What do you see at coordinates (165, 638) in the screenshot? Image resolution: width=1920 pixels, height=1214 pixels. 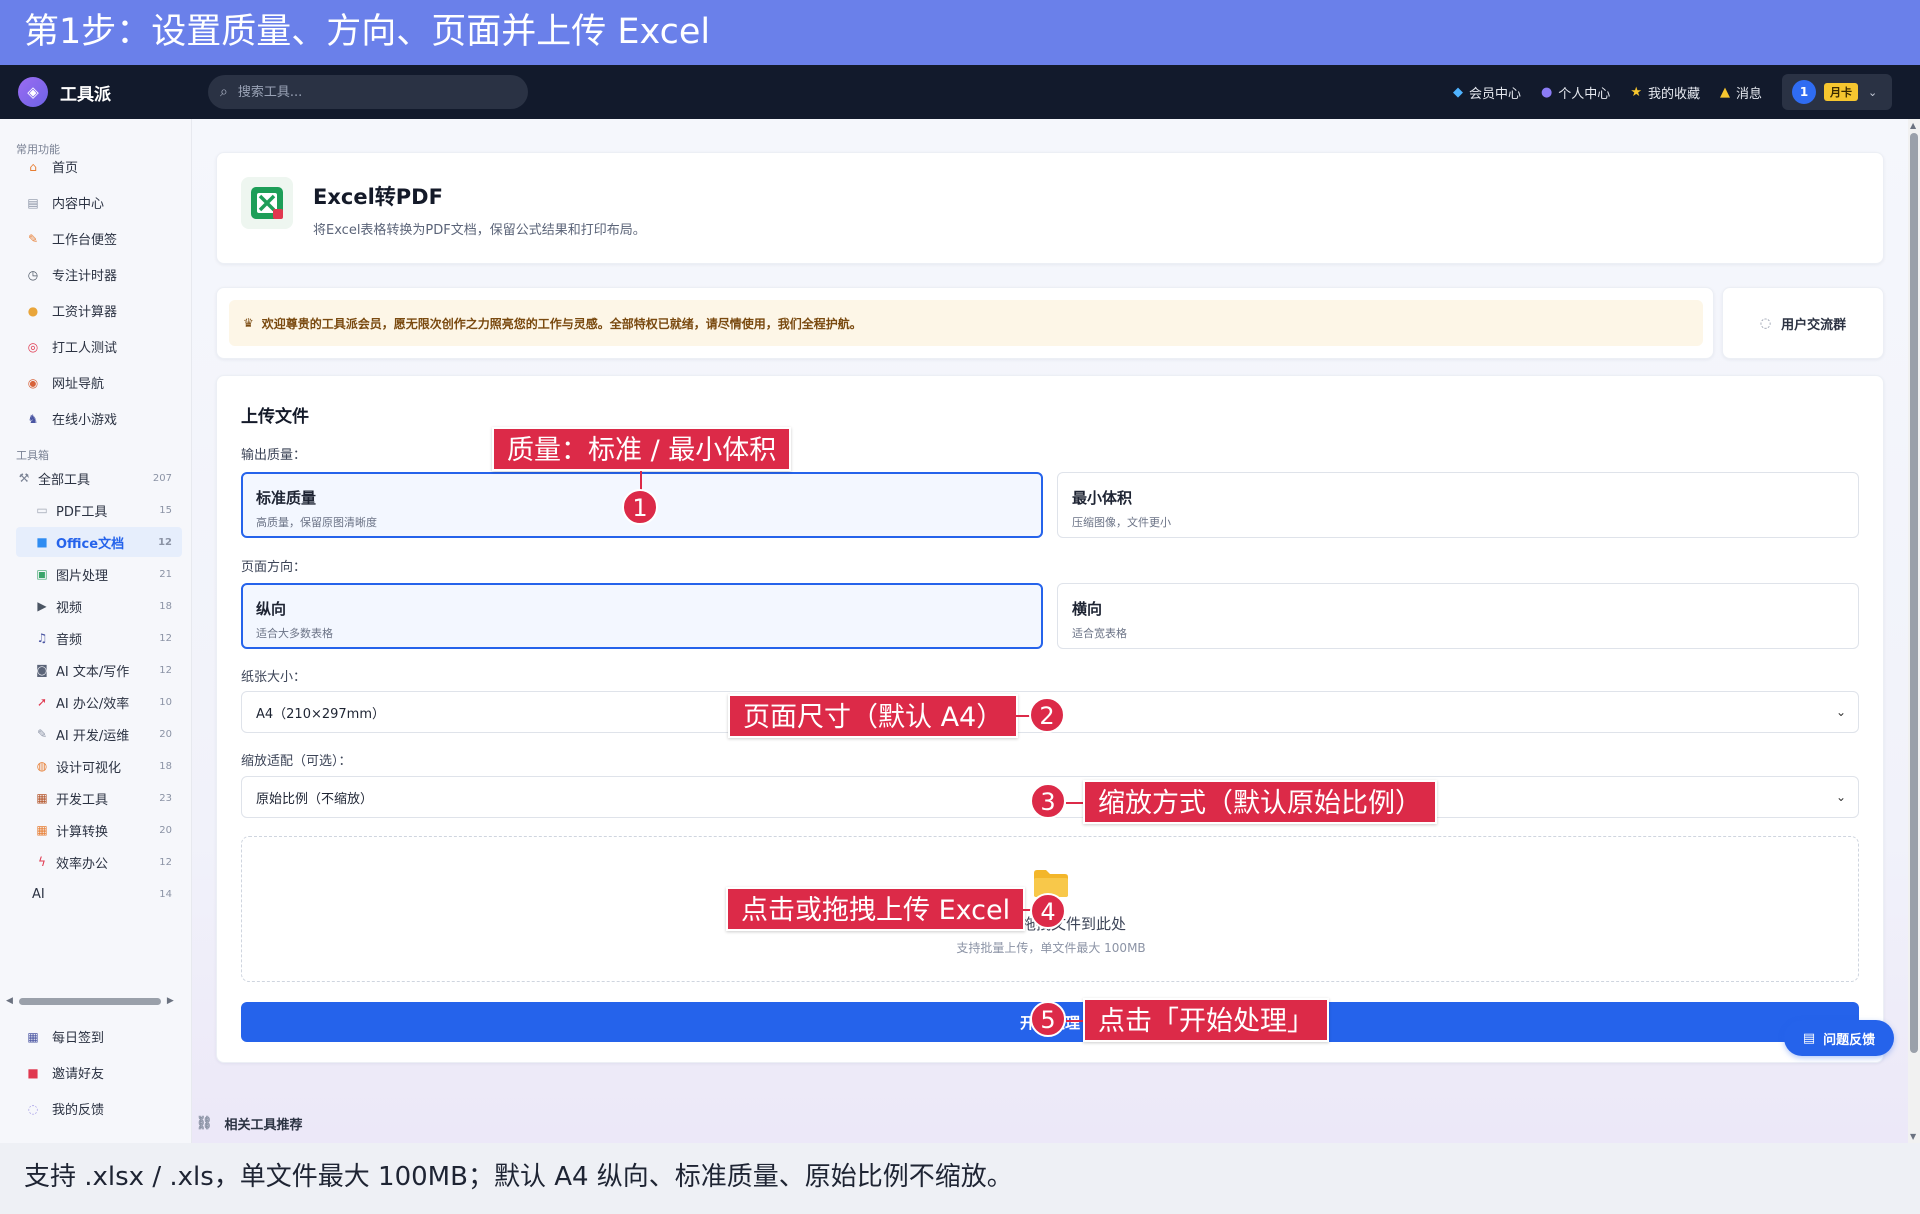 I see `count-badge: 12` at bounding box center [165, 638].